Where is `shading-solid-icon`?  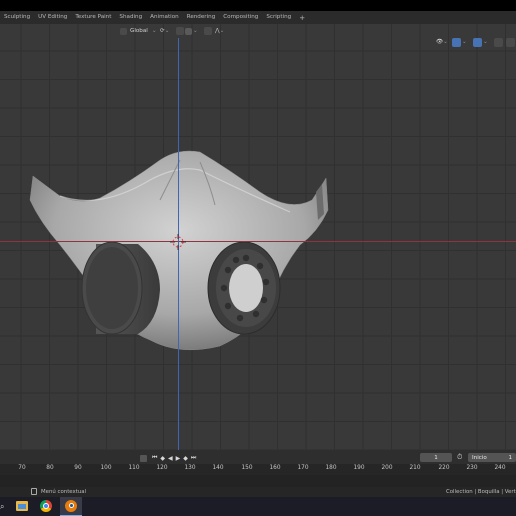
shading-solid-icon is located at coordinates (510, 42).